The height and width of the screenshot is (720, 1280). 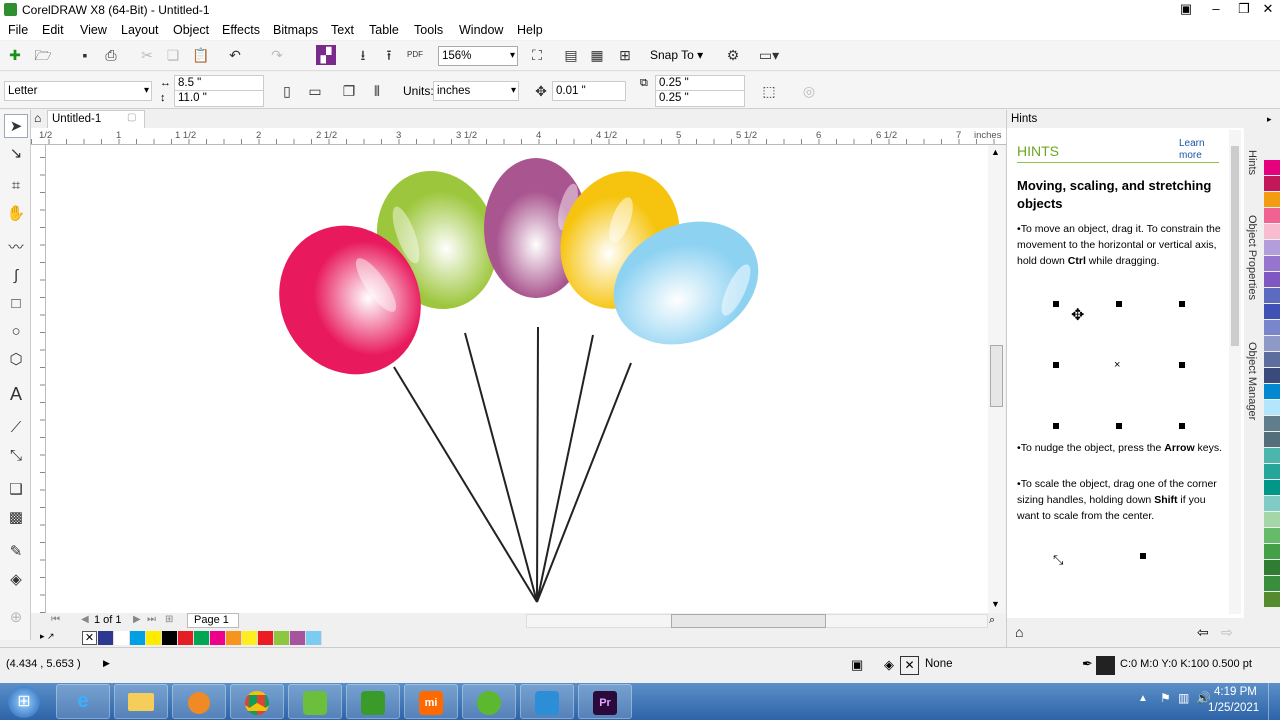 What do you see at coordinates (257, 701) in the screenshot?
I see `chrome-icon` at bounding box center [257, 701].